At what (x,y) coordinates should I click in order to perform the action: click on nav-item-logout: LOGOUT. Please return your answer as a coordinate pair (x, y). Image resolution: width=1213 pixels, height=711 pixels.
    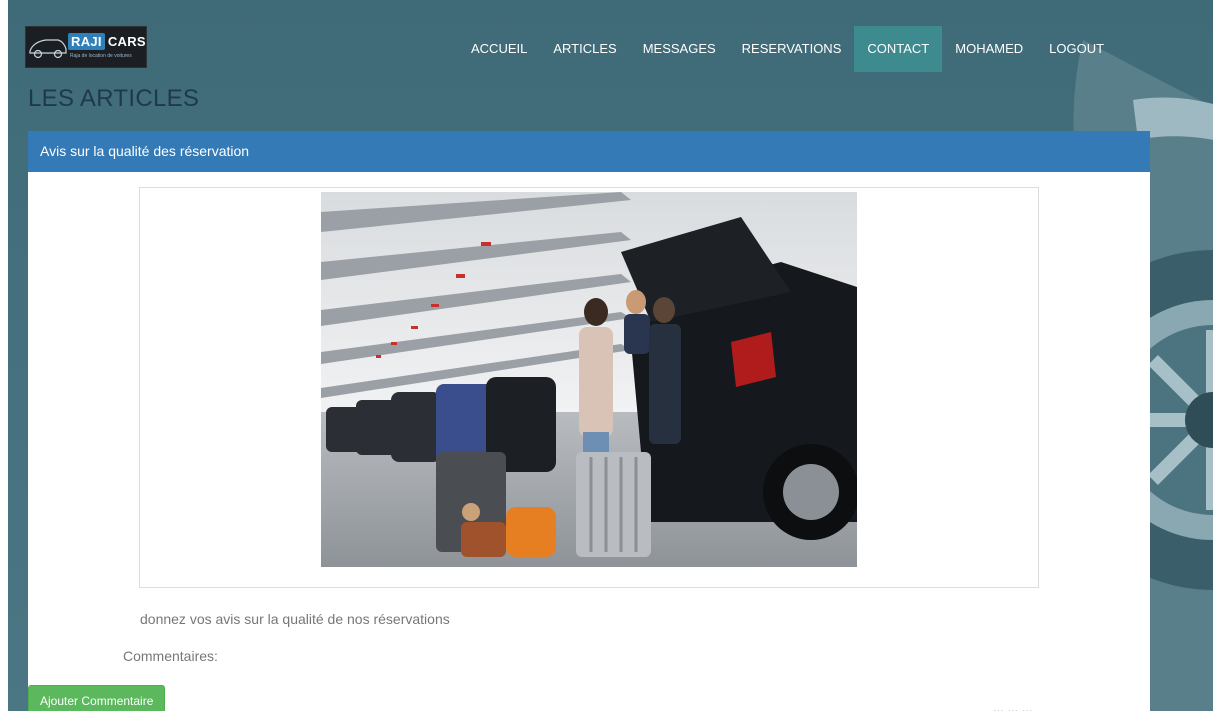
    Looking at the image, I should click on (1076, 49).